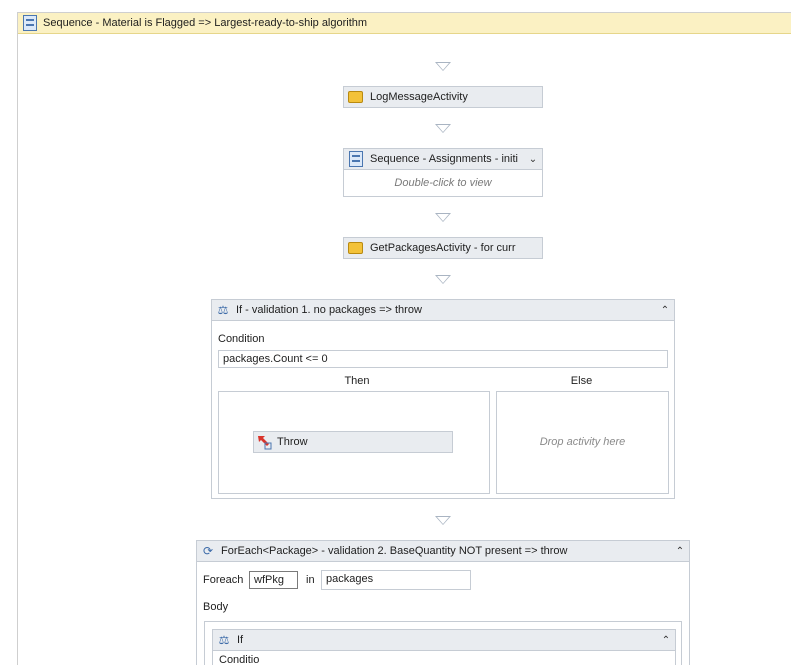  Describe the element at coordinates (533, 159) in the screenshot. I see `expand-chevron-icon: ⌄` at that location.